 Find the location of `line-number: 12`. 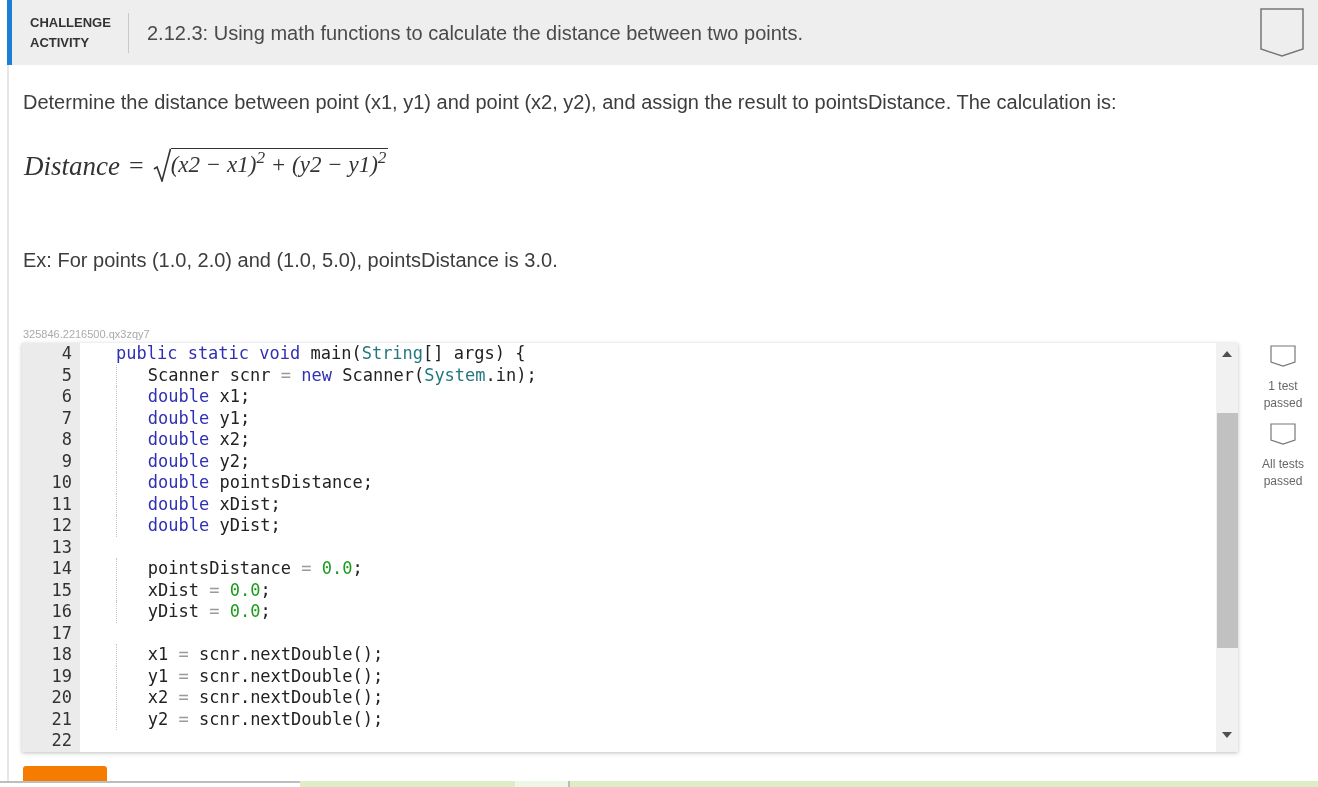

line-number: 12 is located at coordinates (61, 525).